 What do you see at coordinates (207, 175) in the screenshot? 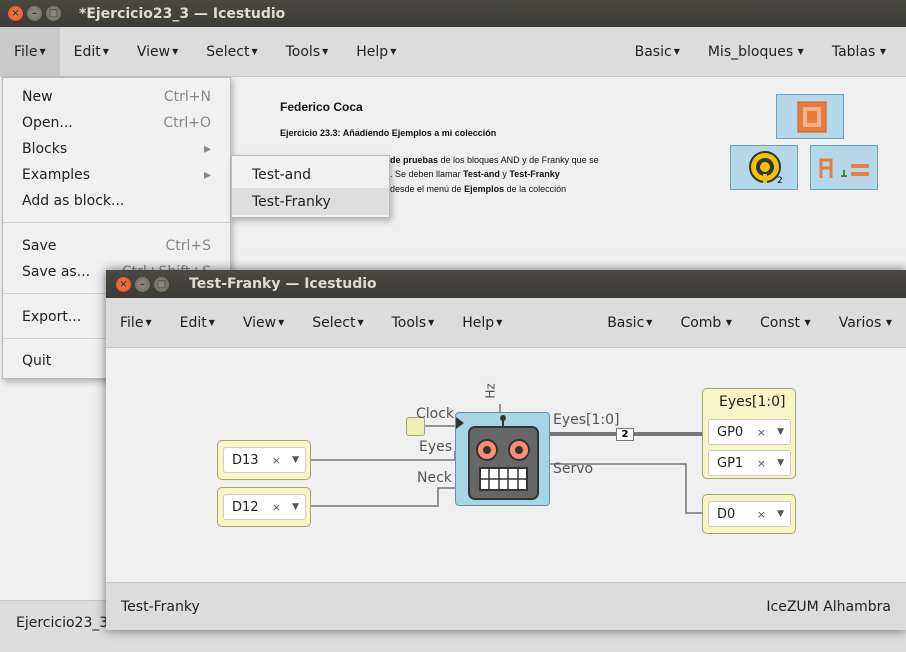
I see `submenu-arrow-icon: ▸` at bounding box center [207, 175].